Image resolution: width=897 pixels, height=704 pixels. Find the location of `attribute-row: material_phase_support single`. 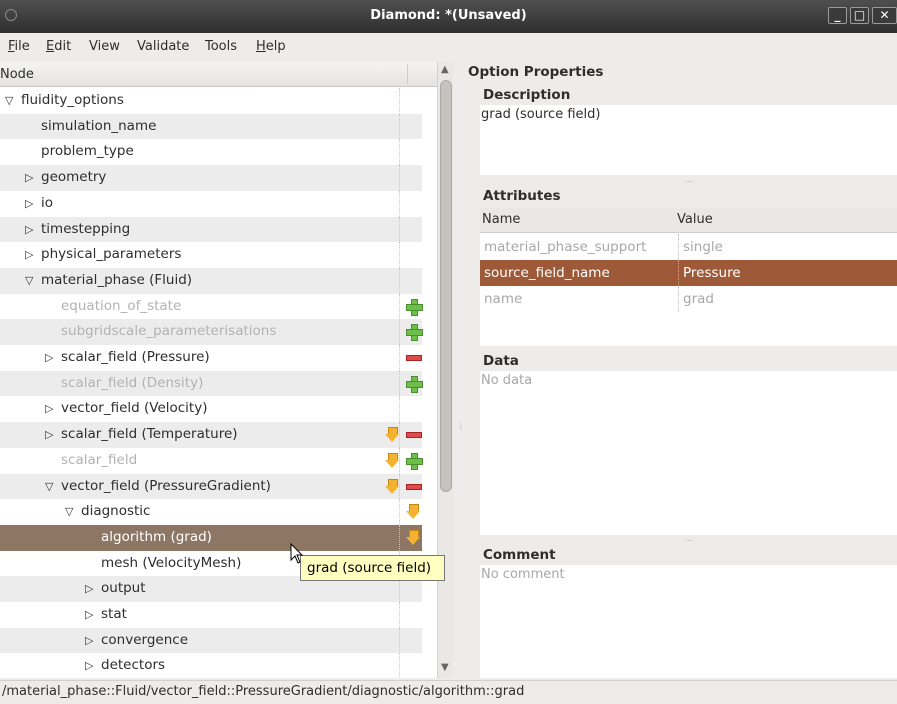

attribute-row: material_phase_support single is located at coordinates (688, 247).